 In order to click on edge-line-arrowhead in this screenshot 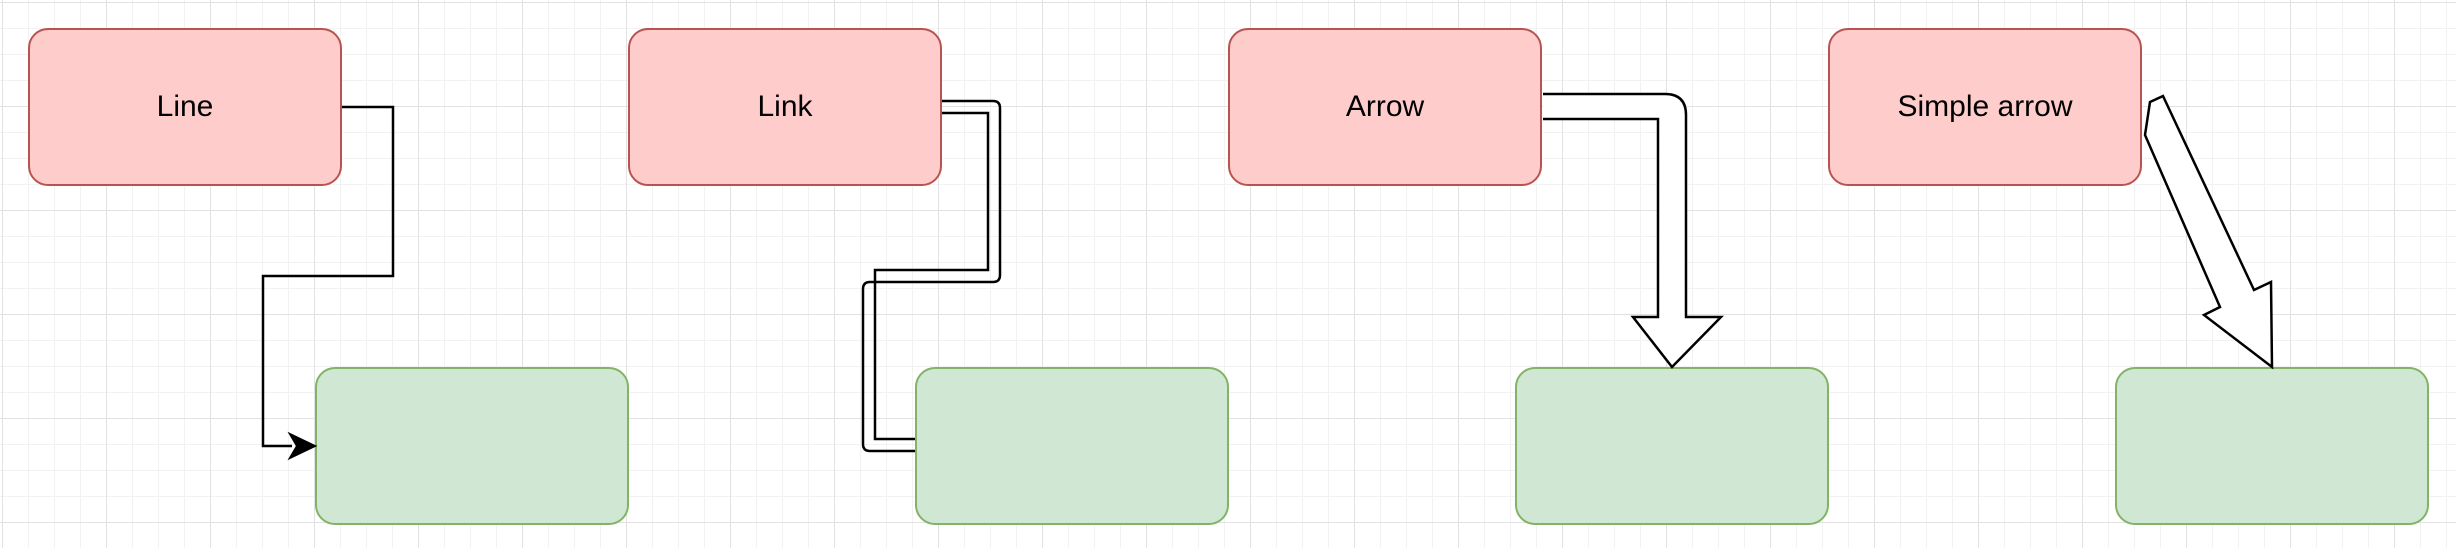, I will do `click(302, 446)`.